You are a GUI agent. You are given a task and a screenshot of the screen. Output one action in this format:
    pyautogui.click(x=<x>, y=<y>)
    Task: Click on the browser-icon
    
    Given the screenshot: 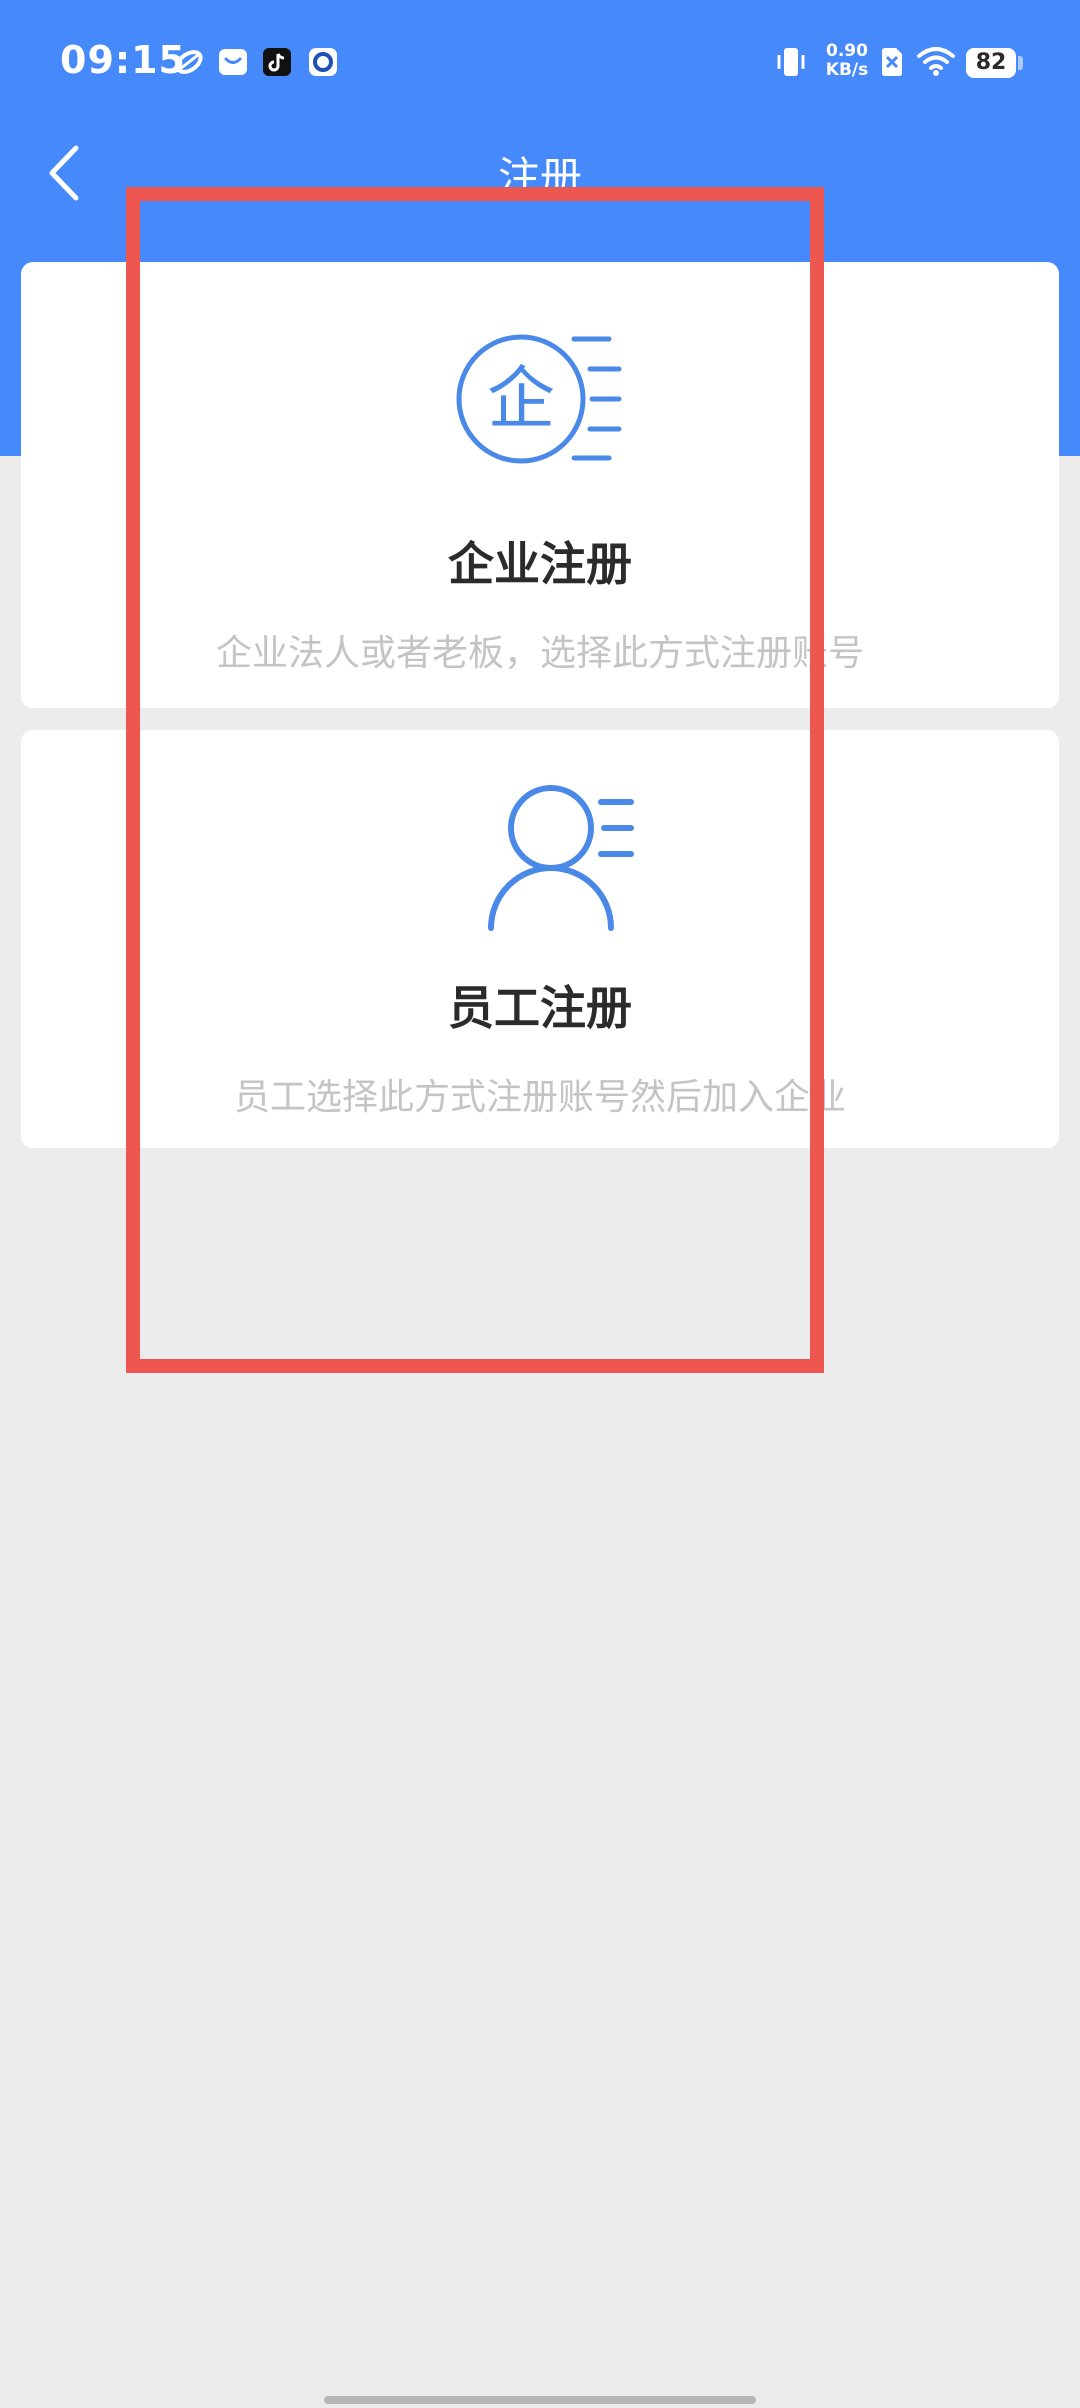 What is the action you would take?
    pyautogui.click(x=323, y=62)
    